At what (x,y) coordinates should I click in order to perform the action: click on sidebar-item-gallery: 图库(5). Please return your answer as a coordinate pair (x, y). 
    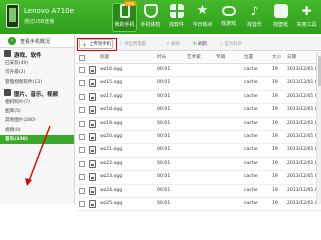
    Looking at the image, I should click on (37, 111).